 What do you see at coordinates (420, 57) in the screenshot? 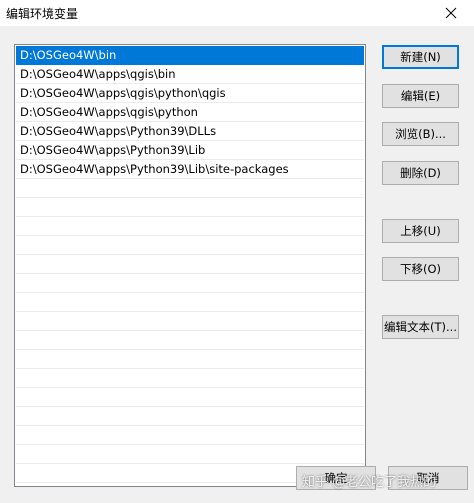
I see `new-button: 新建(N)` at bounding box center [420, 57].